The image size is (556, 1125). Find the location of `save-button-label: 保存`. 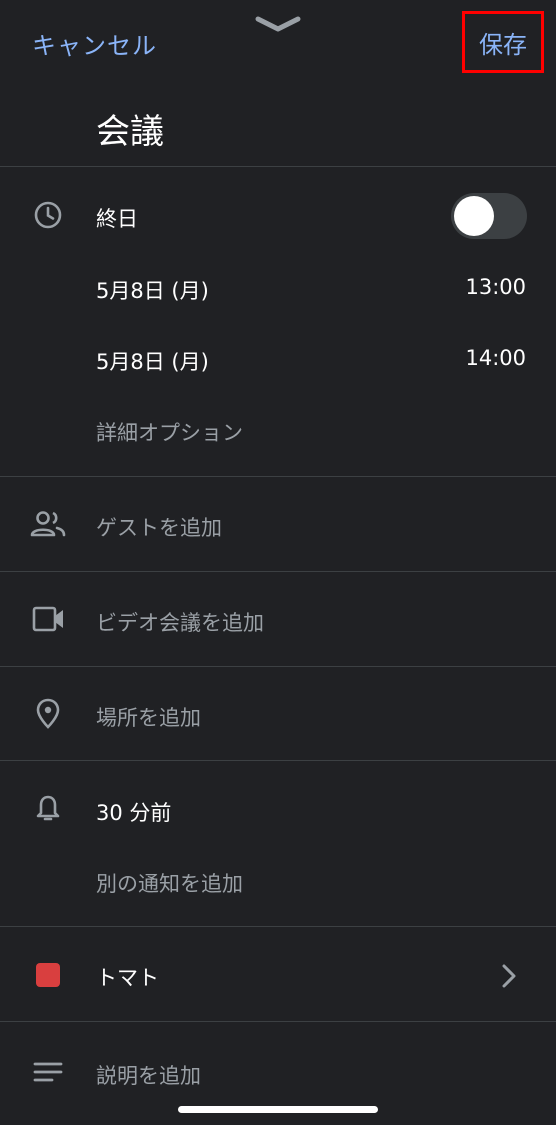

save-button-label: 保存 is located at coordinates (503, 44).